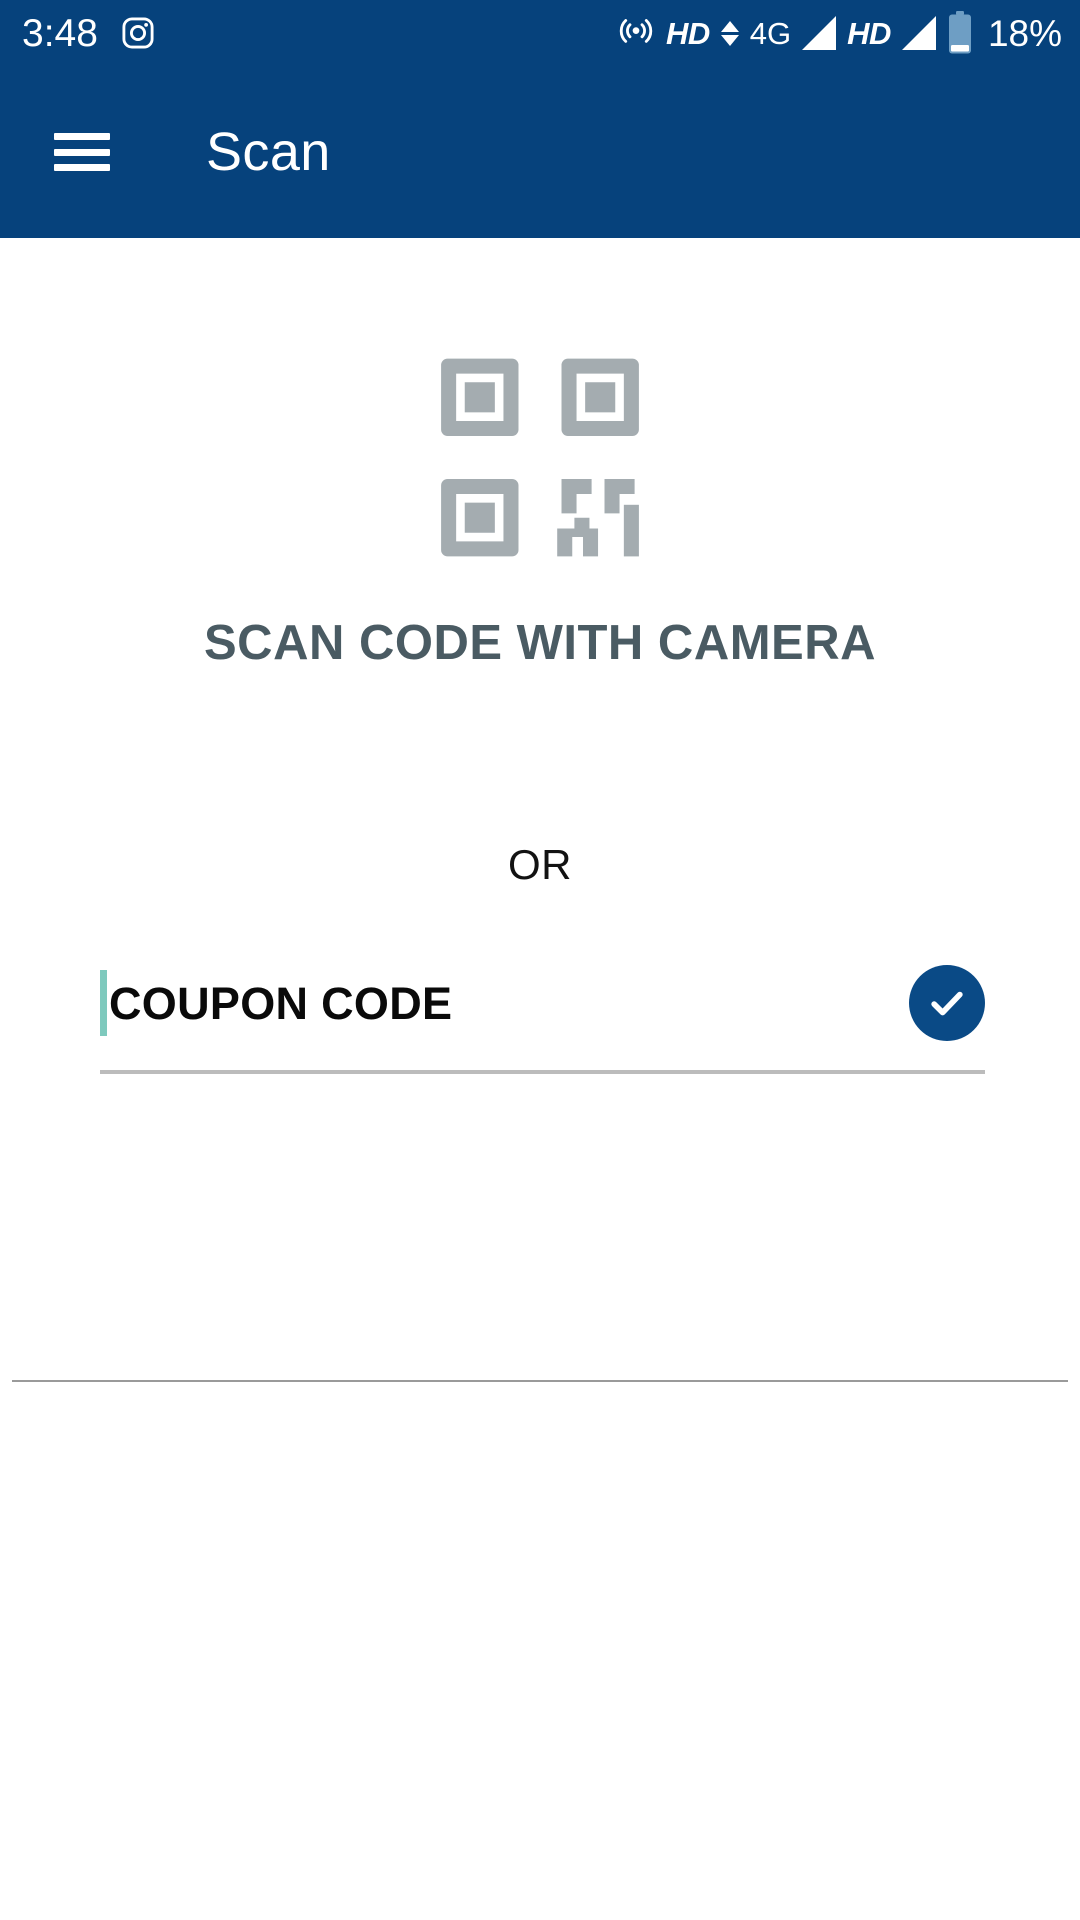  I want to click on hd-label-1: HD, so click(688, 33).